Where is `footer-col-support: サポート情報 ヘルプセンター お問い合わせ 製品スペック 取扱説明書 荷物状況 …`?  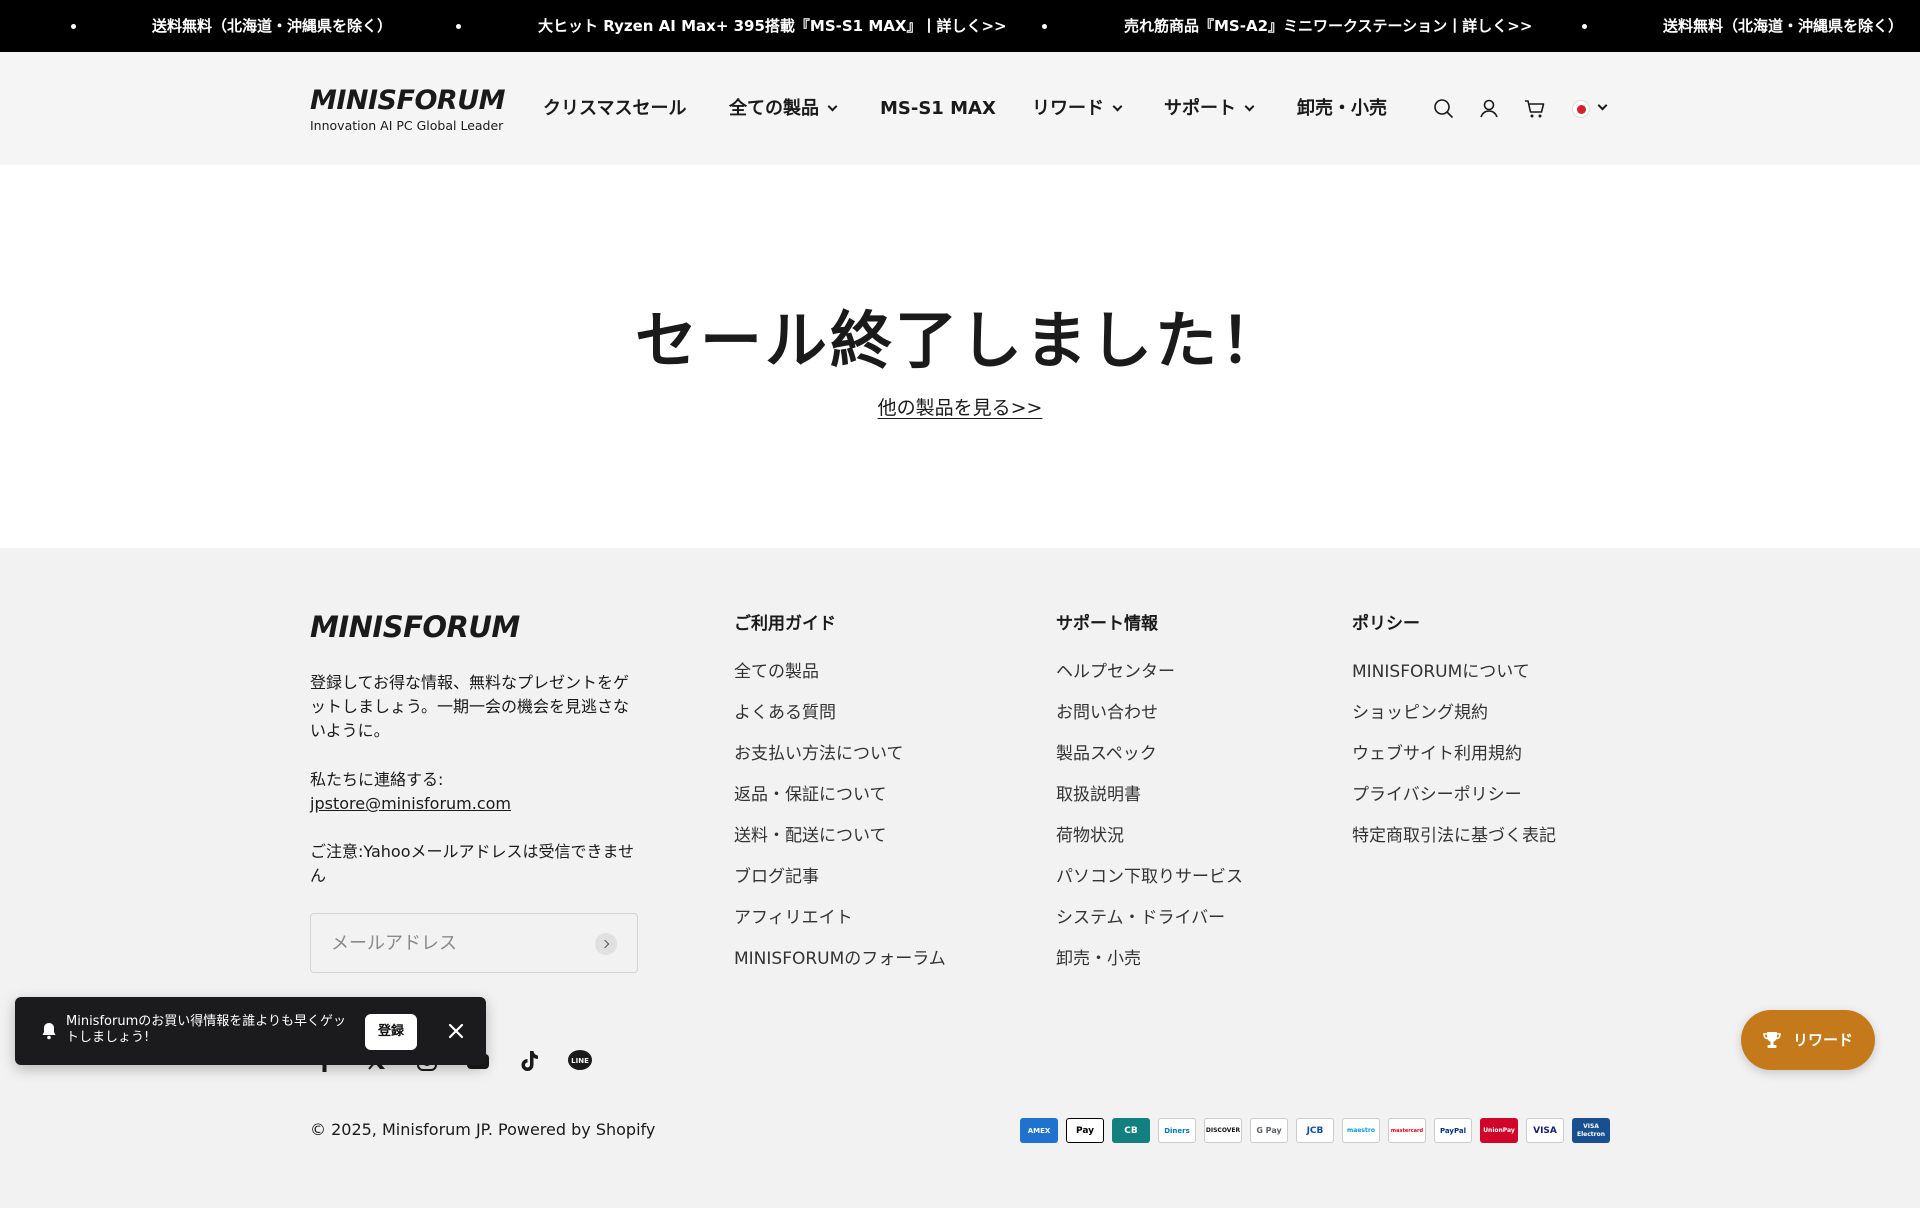
footer-col-support: サポート情報 ヘルプセンター お問い合わせ 製品スペック 取扱説明書 荷物状況 … is located at coordinates (1149, 795).